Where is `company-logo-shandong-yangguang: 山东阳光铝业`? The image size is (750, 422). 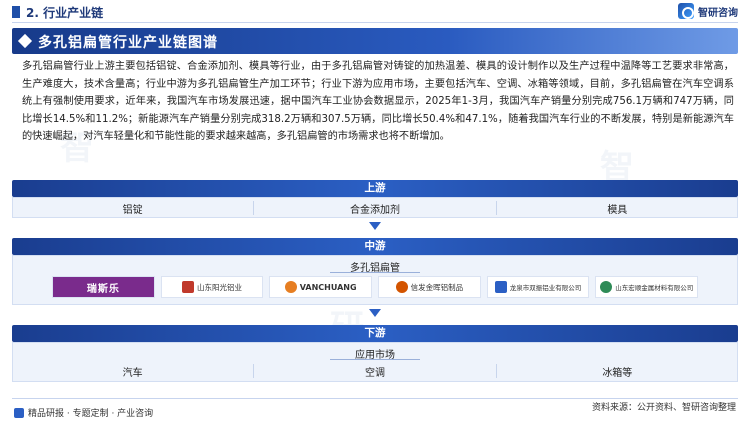
company-logo-shandong-yangguang: 山东阳光铝业 is located at coordinates (212, 287).